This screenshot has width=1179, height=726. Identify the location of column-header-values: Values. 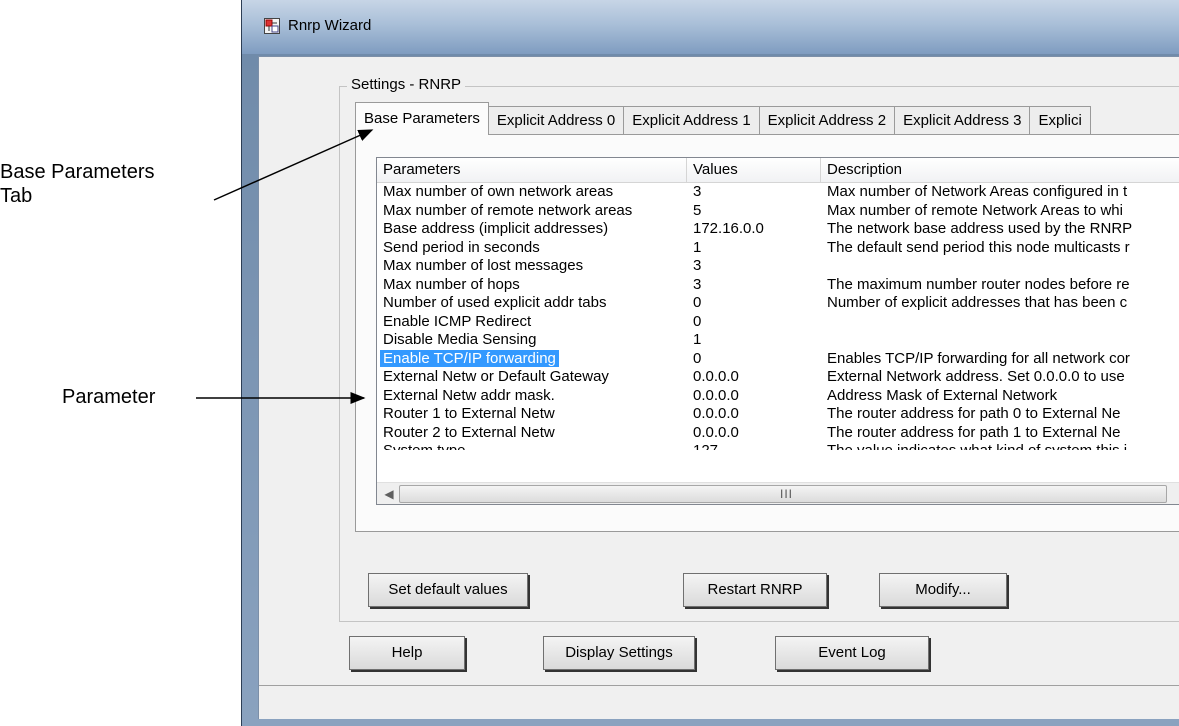
(754, 170).